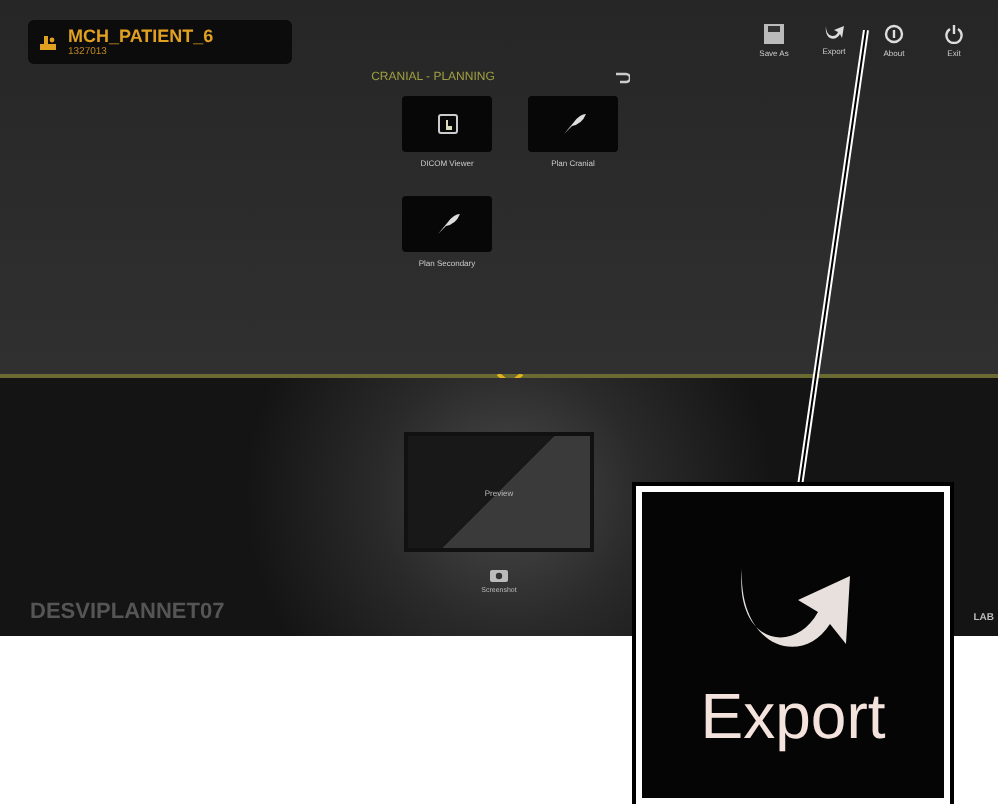  Describe the element at coordinates (48, 42) in the screenshot. I see `patient-icon` at that location.